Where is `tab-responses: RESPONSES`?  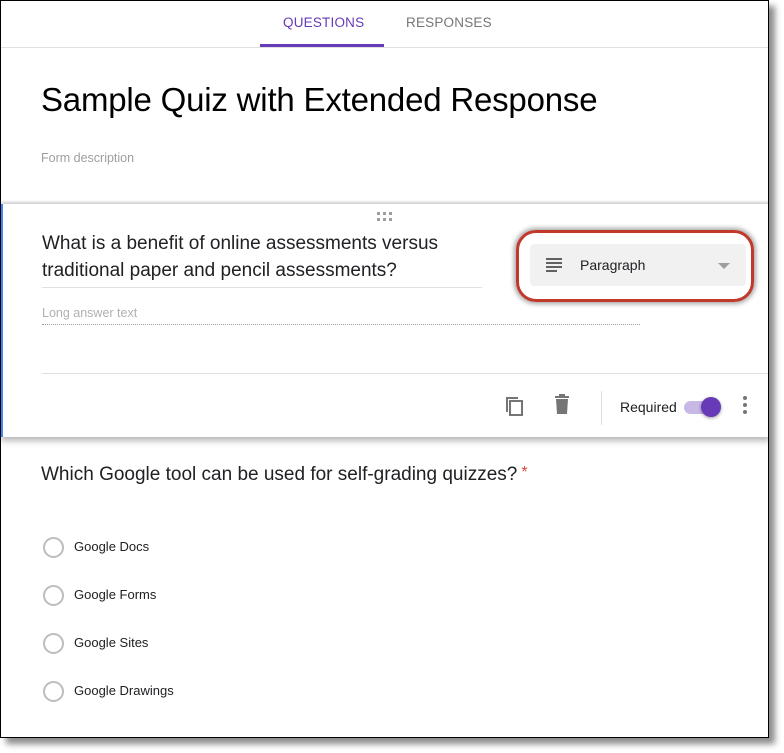 tab-responses: RESPONSES is located at coordinates (449, 22).